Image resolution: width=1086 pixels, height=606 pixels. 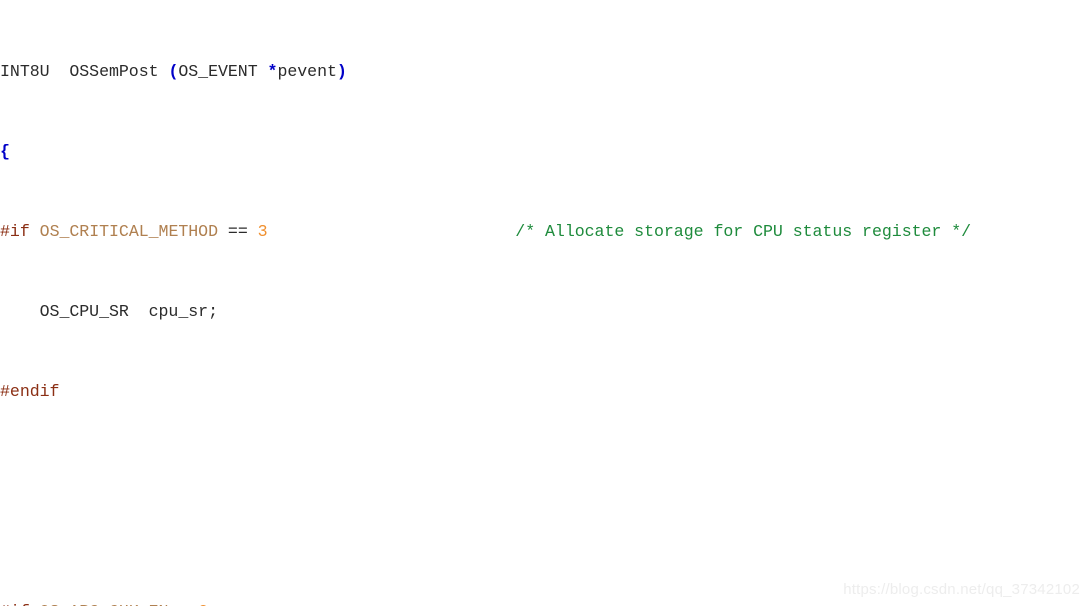 I want to click on code-line: {, so click(x=5, y=151).